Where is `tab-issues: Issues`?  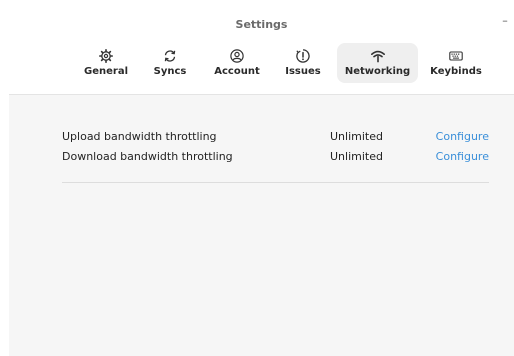
tab-issues: Issues is located at coordinates (303, 63).